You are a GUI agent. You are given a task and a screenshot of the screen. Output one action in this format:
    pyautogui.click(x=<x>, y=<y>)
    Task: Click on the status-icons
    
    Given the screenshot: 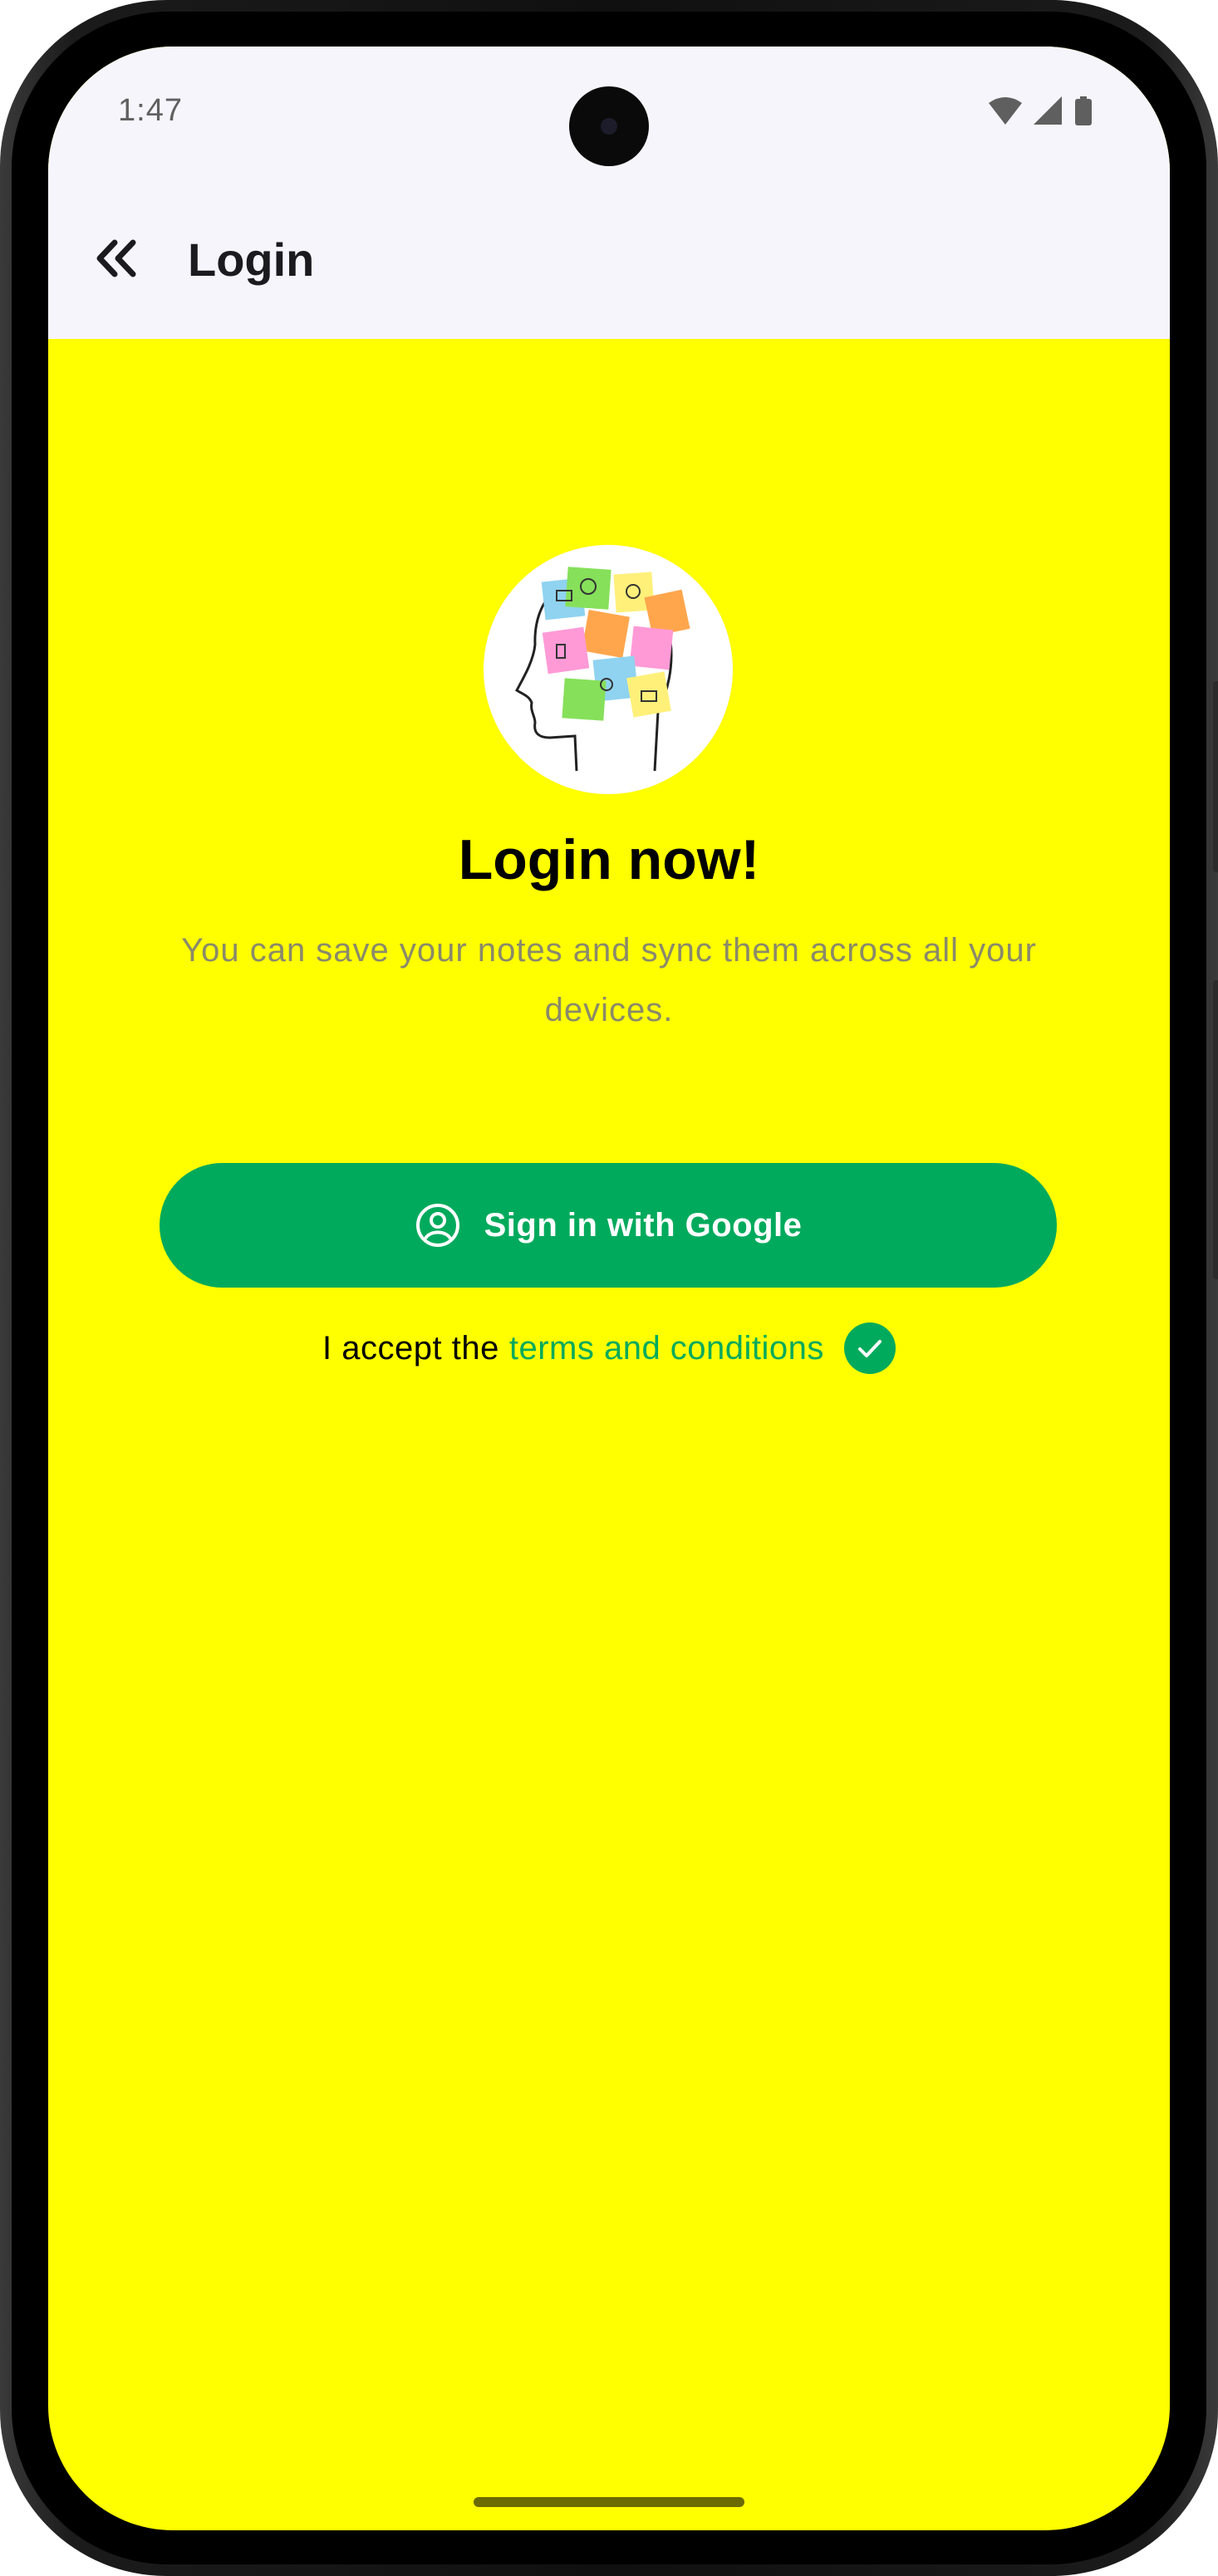 What is the action you would take?
    pyautogui.click(x=1040, y=110)
    